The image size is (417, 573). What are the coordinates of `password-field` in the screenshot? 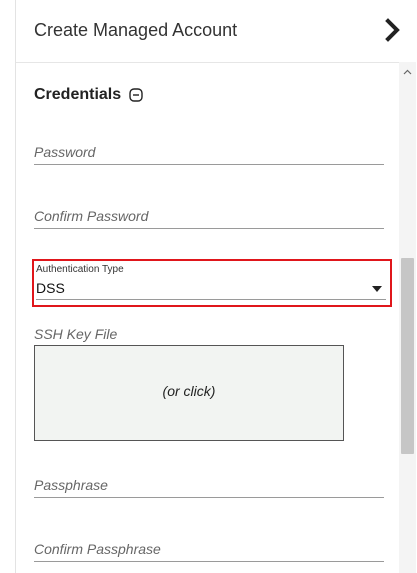 It's located at (209, 152).